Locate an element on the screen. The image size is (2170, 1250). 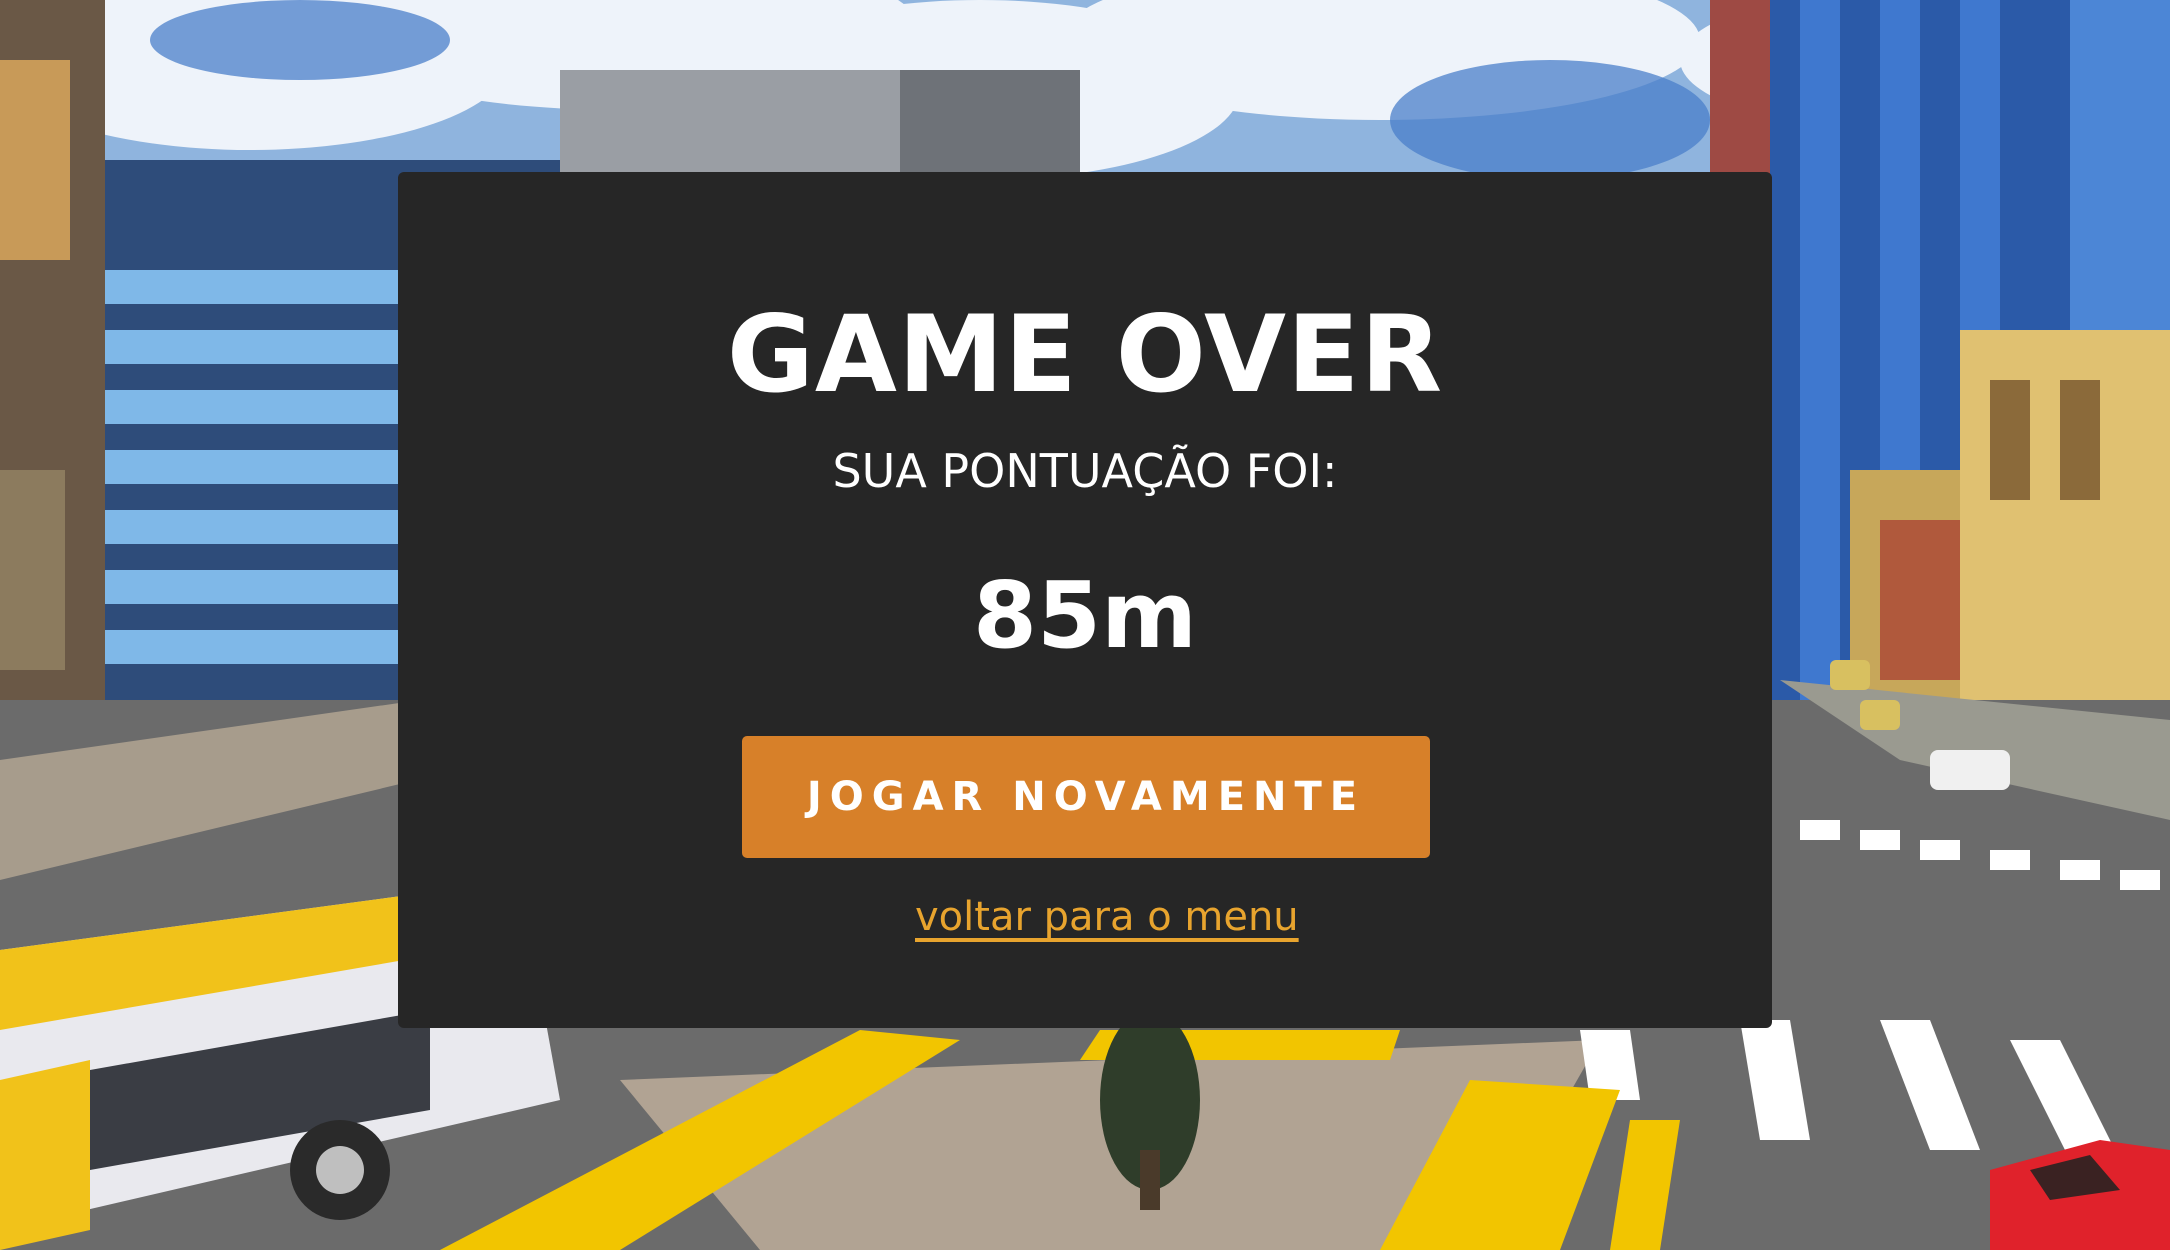
back-to-menu-link: voltar para o menu is located at coordinates (1107, 917).